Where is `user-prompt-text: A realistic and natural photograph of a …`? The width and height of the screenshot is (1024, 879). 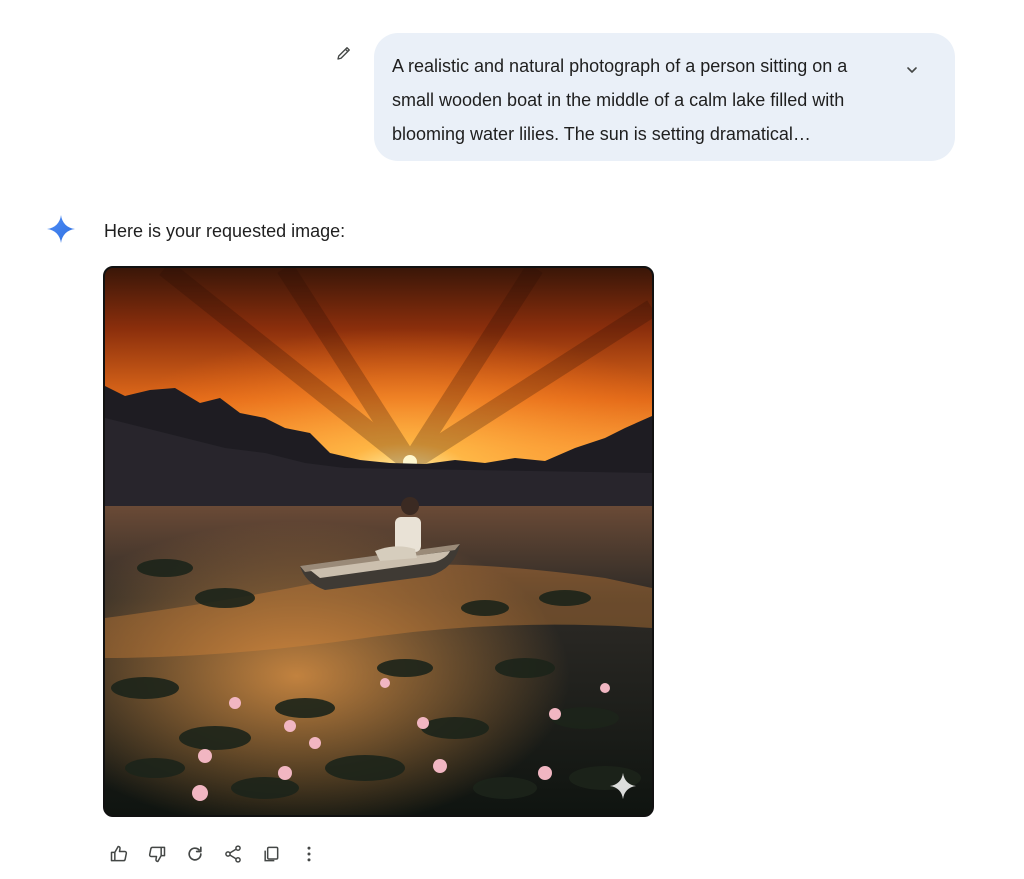
user-prompt-text: A realistic and natural photograph of a … is located at coordinates (620, 100).